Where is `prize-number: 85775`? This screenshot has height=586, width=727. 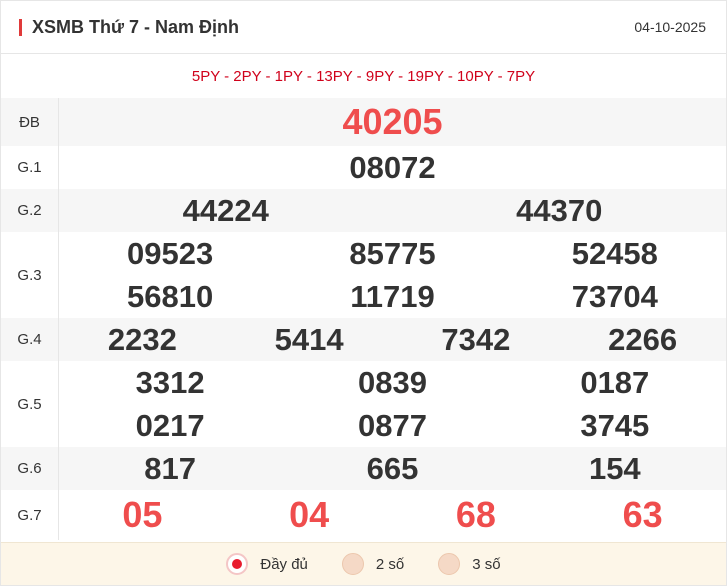
prize-number: 85775 is located at coordinates (392, 253).